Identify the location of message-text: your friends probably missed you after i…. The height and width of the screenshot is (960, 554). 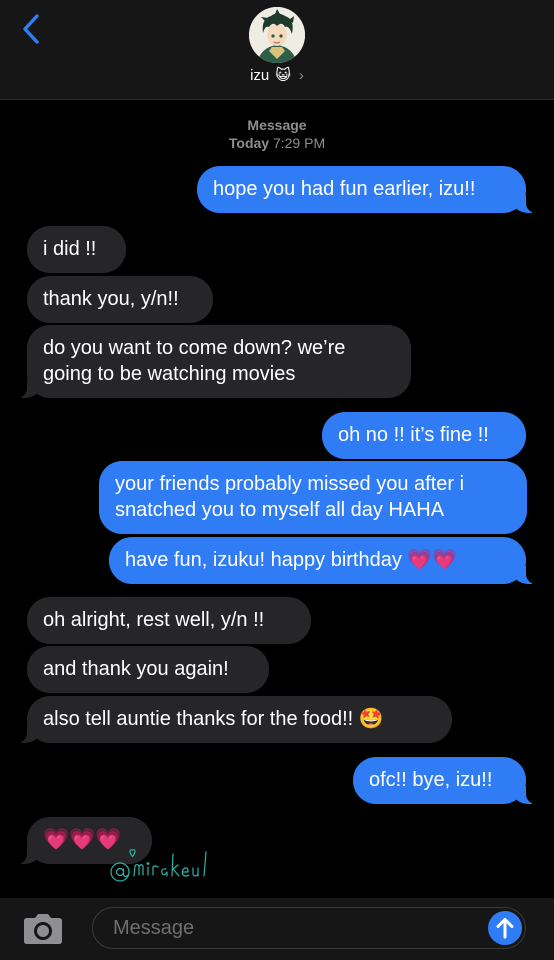
(290, 497).